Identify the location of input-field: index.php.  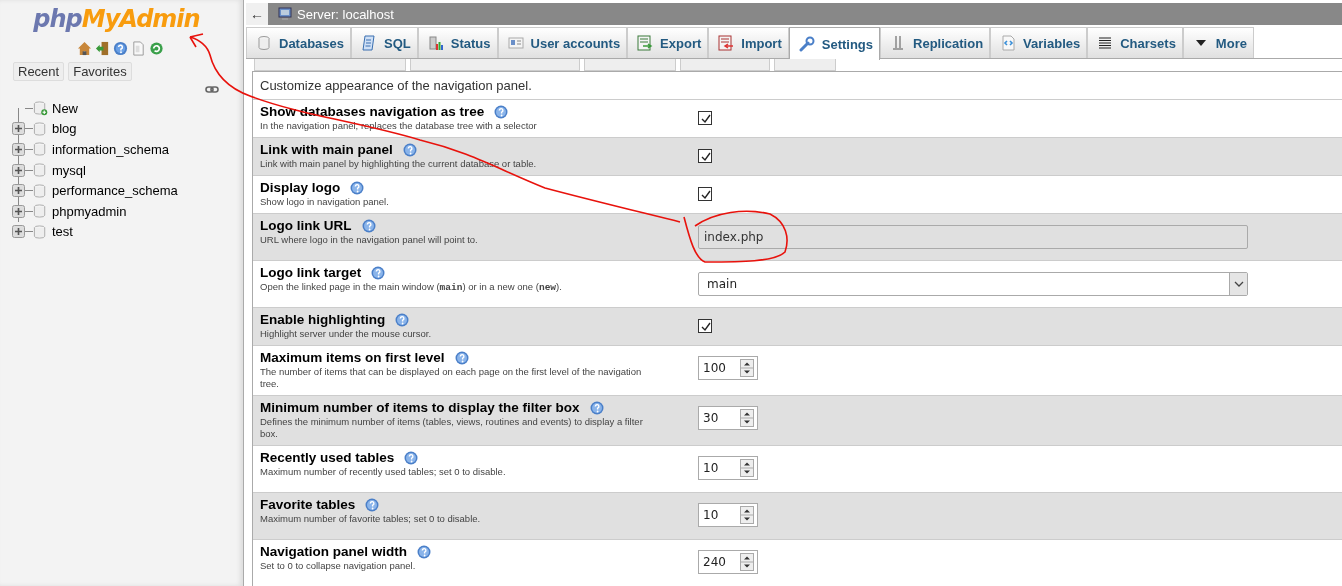
(973, 237).